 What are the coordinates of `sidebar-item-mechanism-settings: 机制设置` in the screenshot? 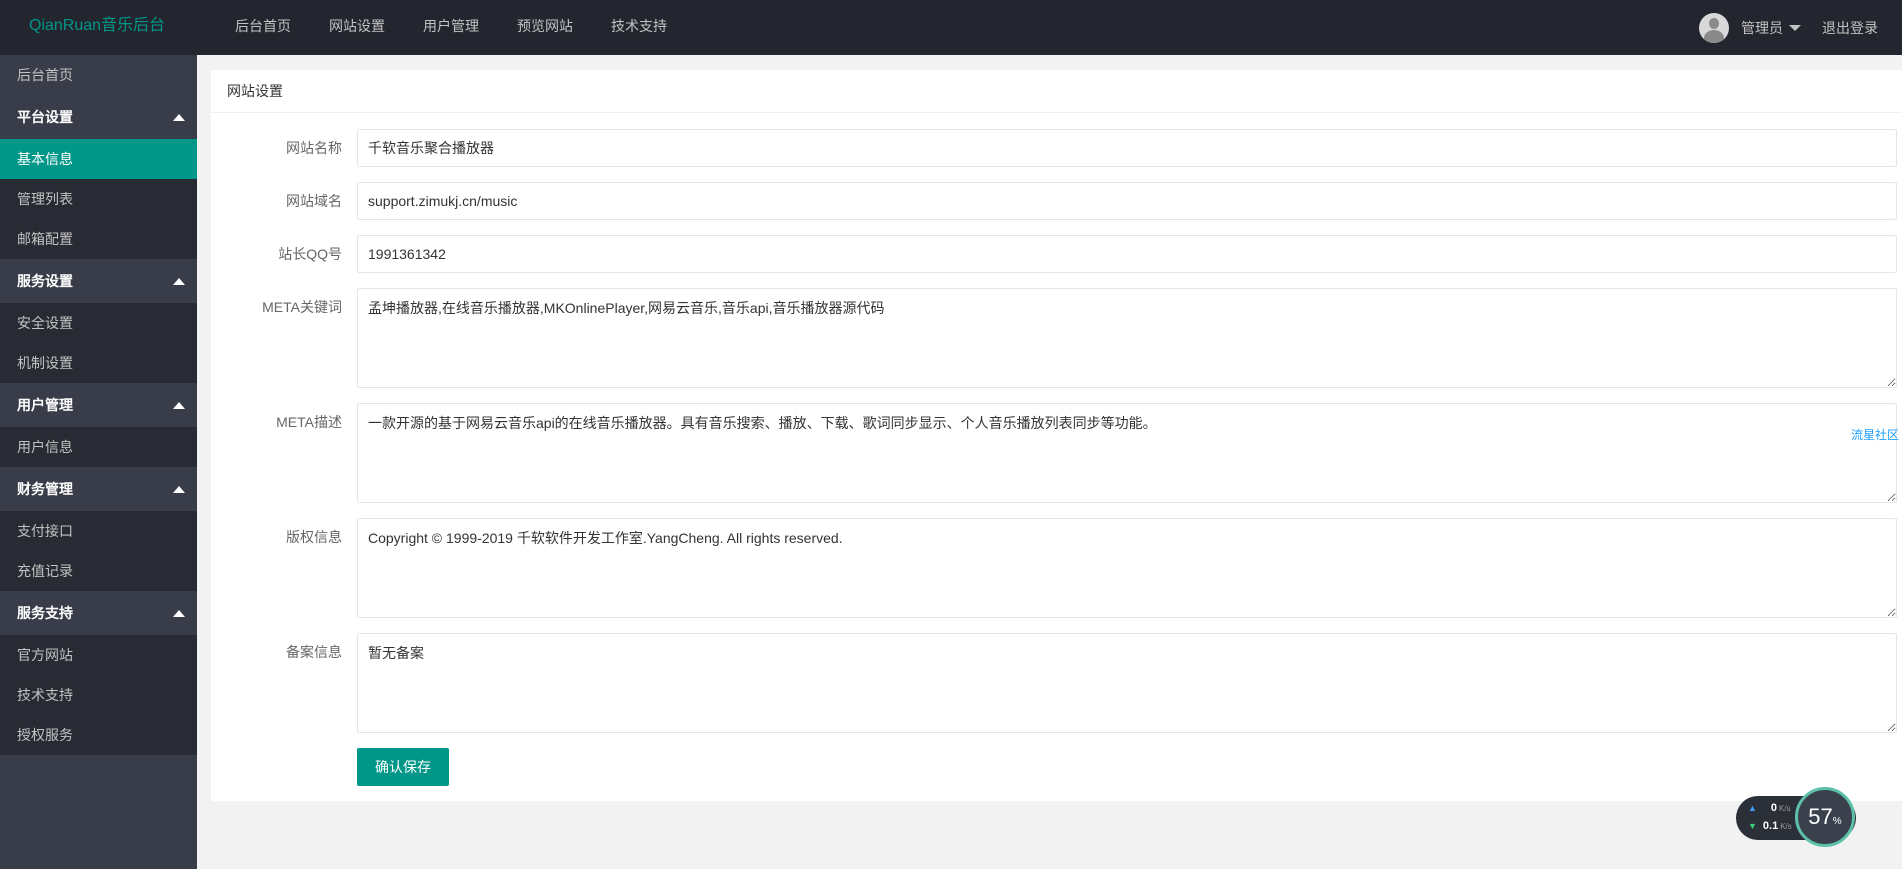 It's located at (98, 363).